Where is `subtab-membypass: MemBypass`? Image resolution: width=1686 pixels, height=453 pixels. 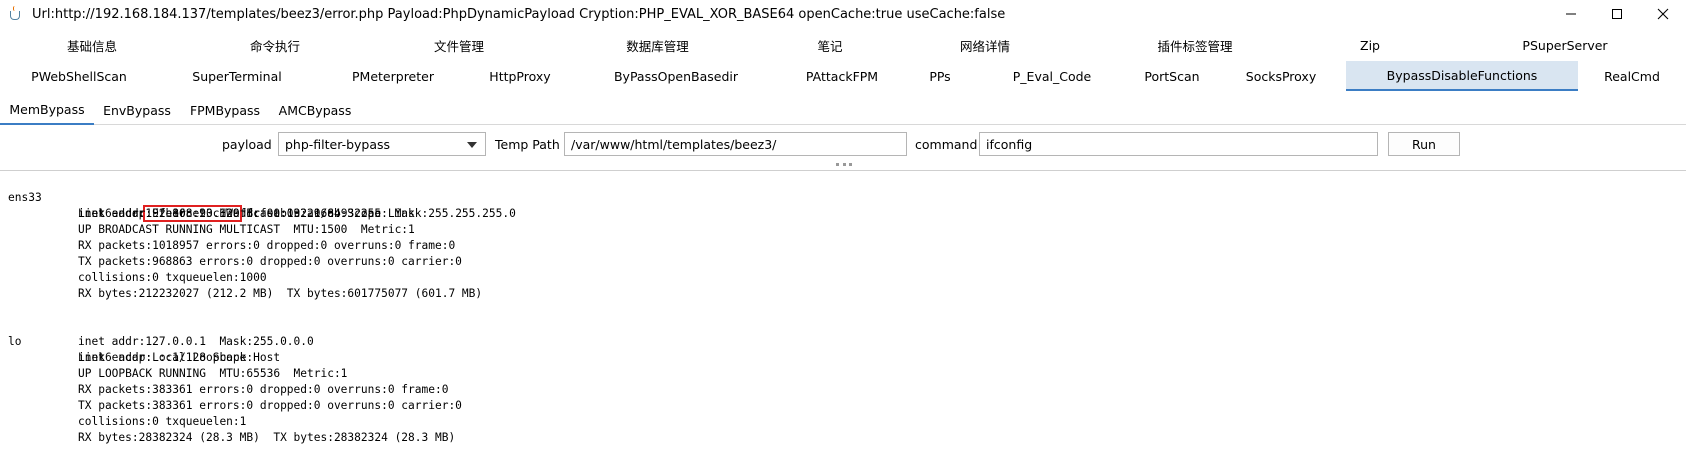
subtab-membypass: MemBypass is located at coordinates (47, 110).